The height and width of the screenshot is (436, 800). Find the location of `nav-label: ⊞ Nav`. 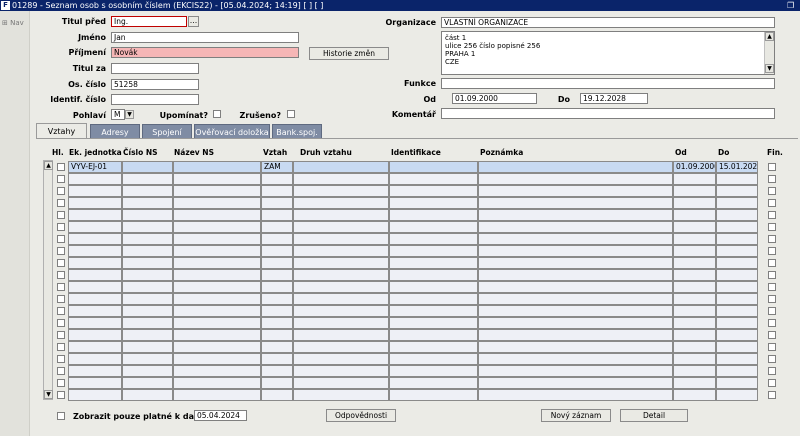

nav-label: ⊞ Nav is located at coordinates (13, 23).